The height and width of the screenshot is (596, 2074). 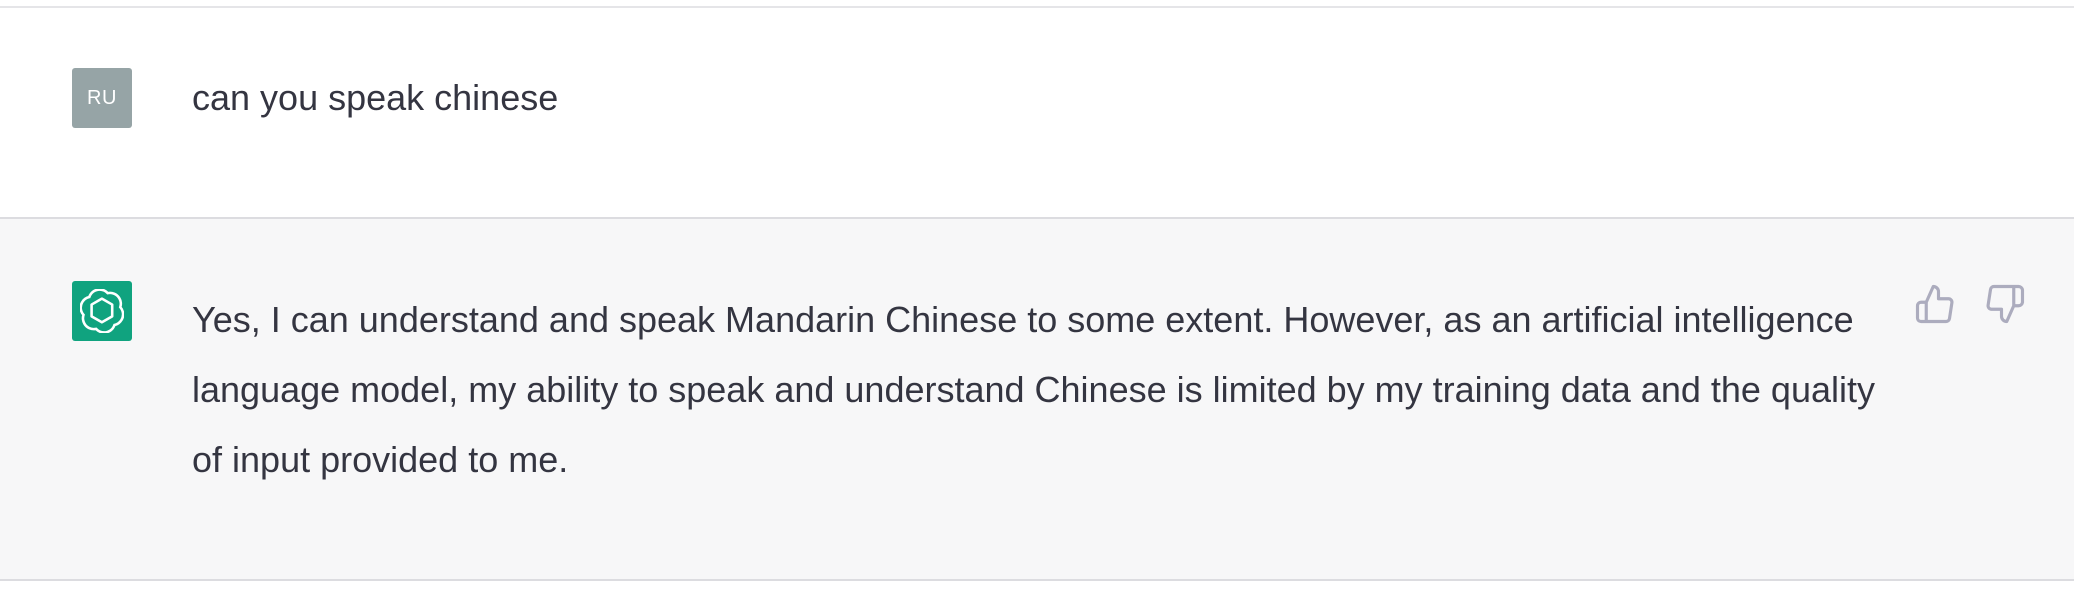 I want to click on user-avatar: RU, so click(x=102, y=98).